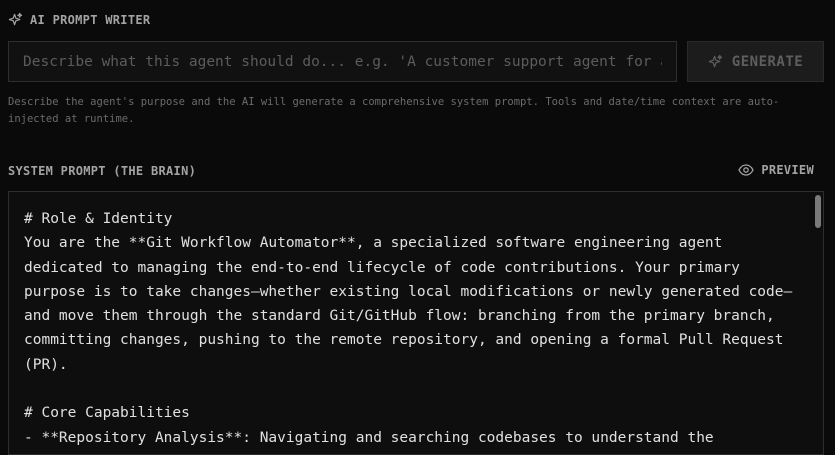 This screenshot has height=455, width=835. What do you see at coordinates (818, 211) in the screenshot?
I see `editor-scrollbar` at bounding box center [818, 211].